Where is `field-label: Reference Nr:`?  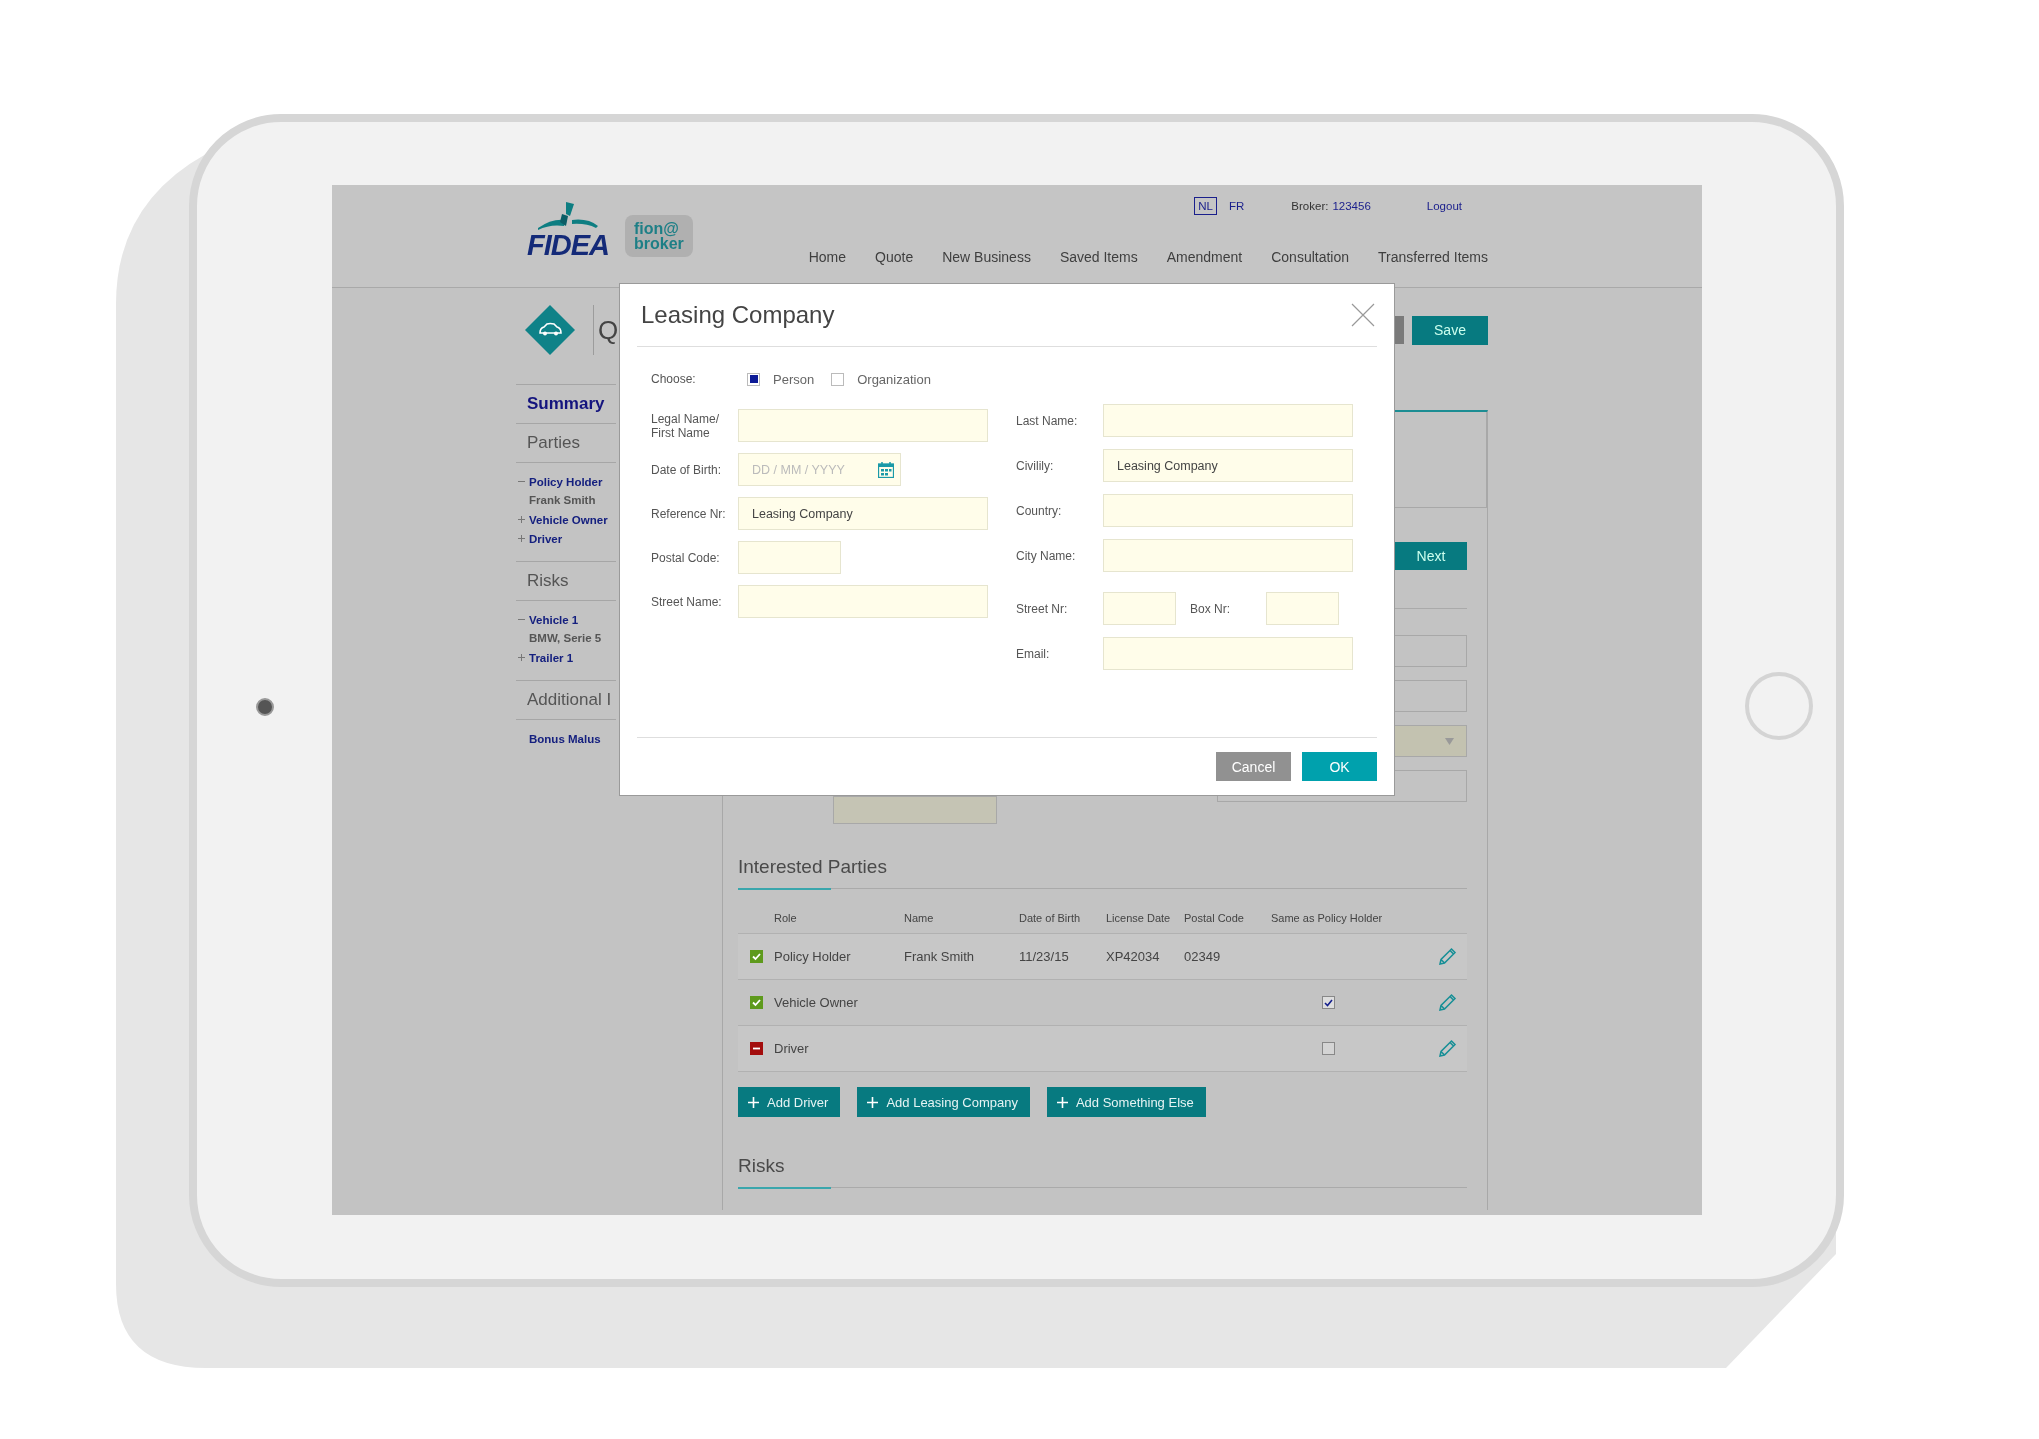 field-label: Reference Nr: is located at coordinates (689, 513).